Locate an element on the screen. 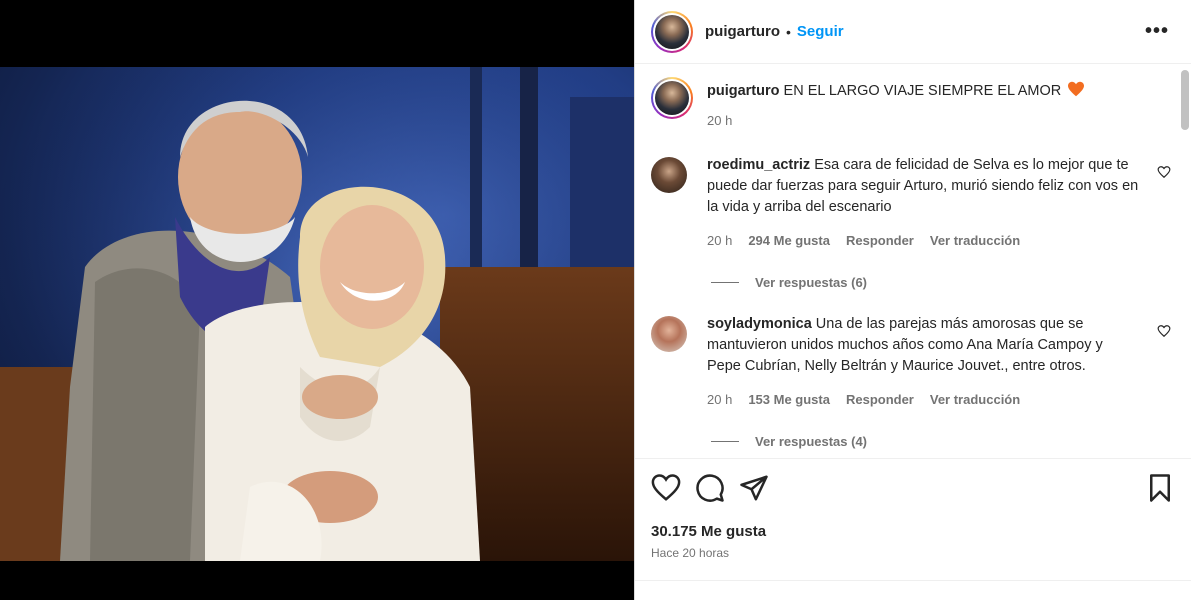 The image size is (1191, 600). bookmark-icon is located at coordinates (1160, 488).